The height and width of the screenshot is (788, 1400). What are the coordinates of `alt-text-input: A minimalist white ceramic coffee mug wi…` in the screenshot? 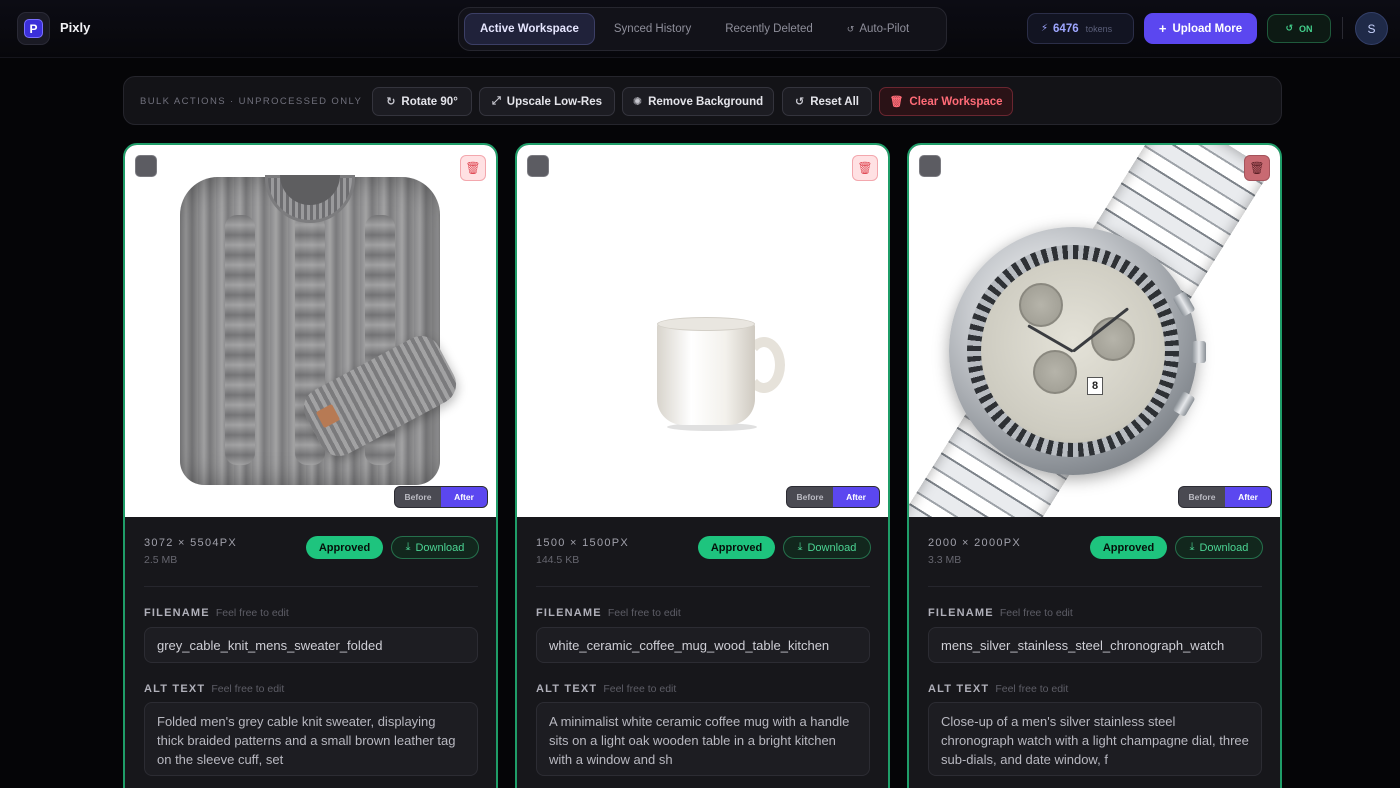 It's located at (703, 739).